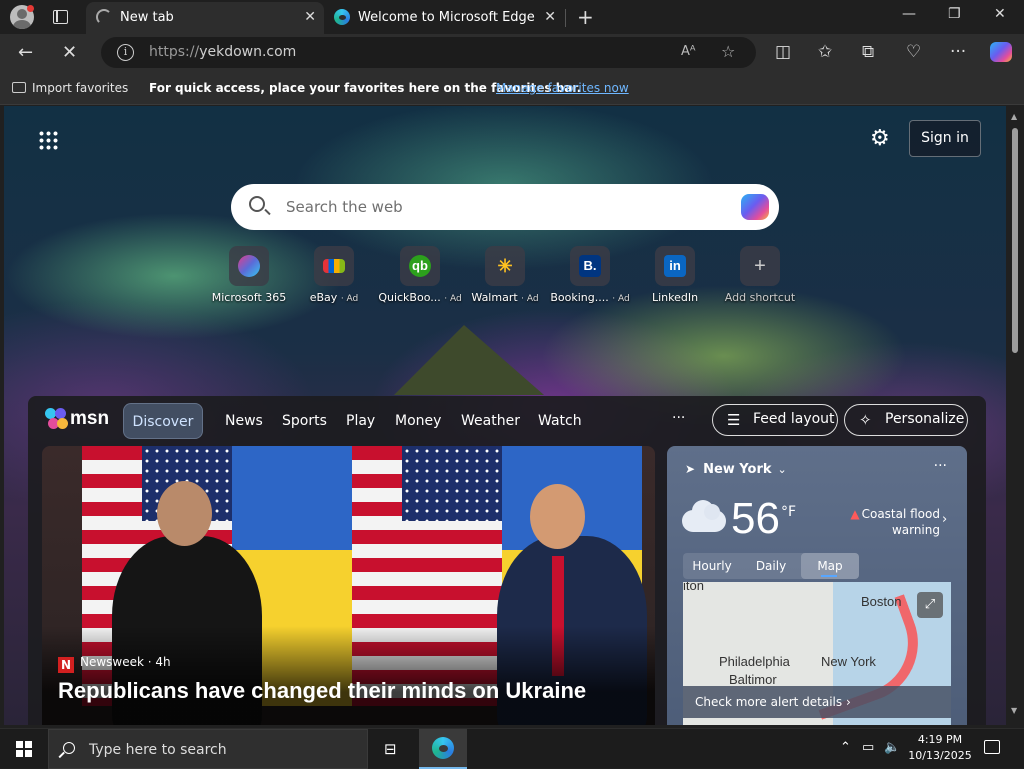 This screenshot has width=1024, height=769. I want to click on temperature: 56, so click(755, 518).